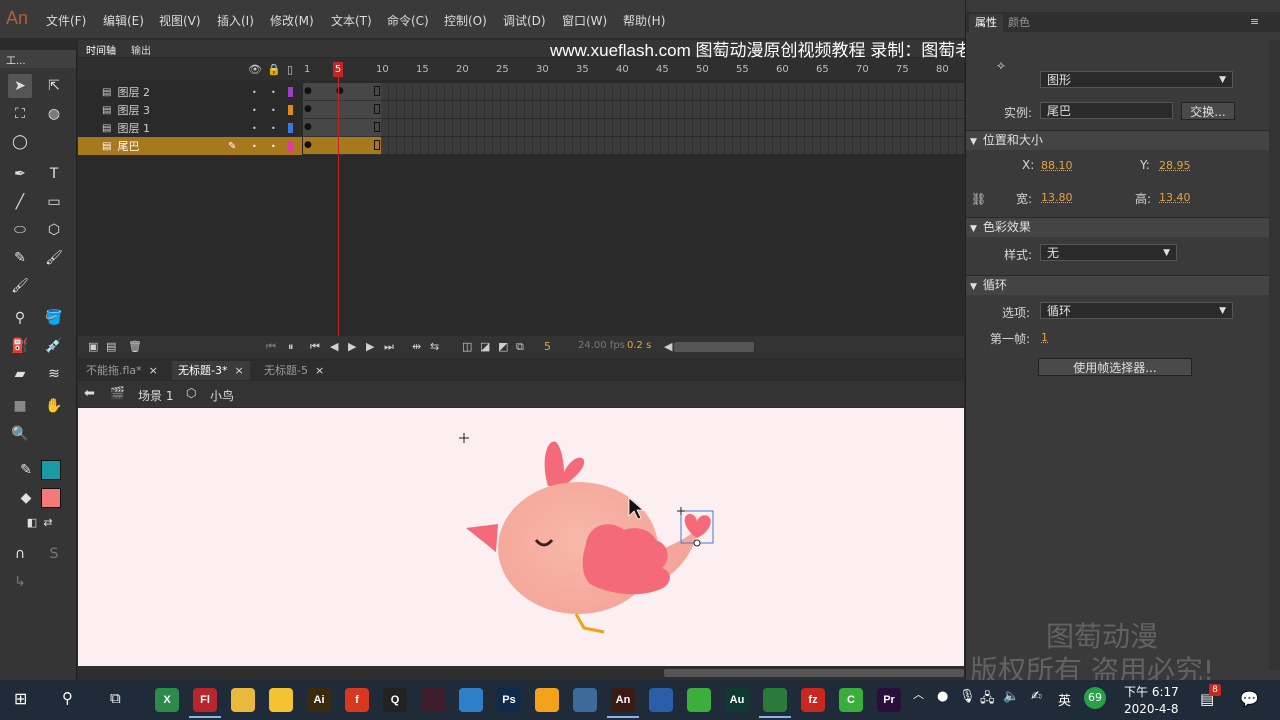  I want to click on scroll-left-icon: ◀, so click(668, 346).